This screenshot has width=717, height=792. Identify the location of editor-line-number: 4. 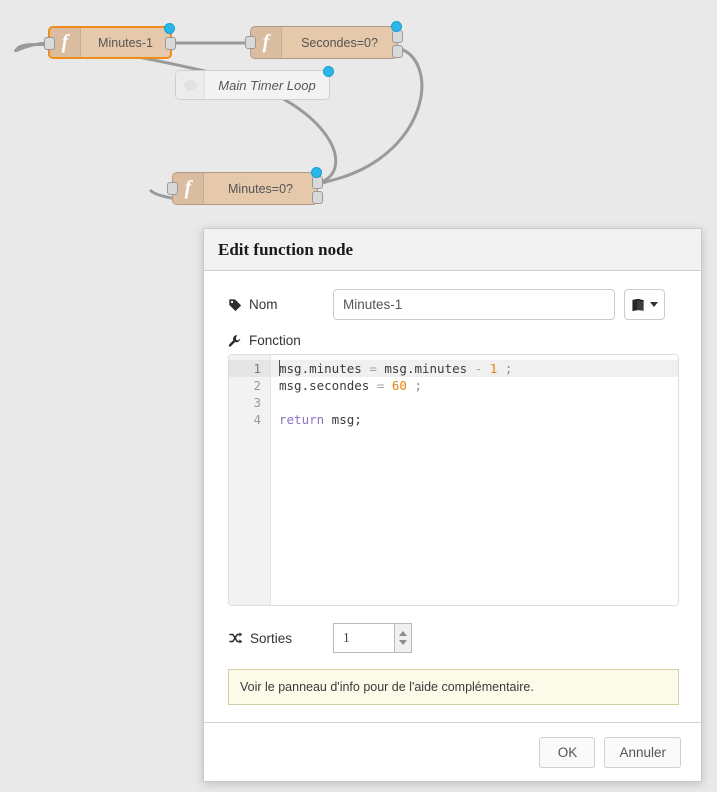
(257, 419).